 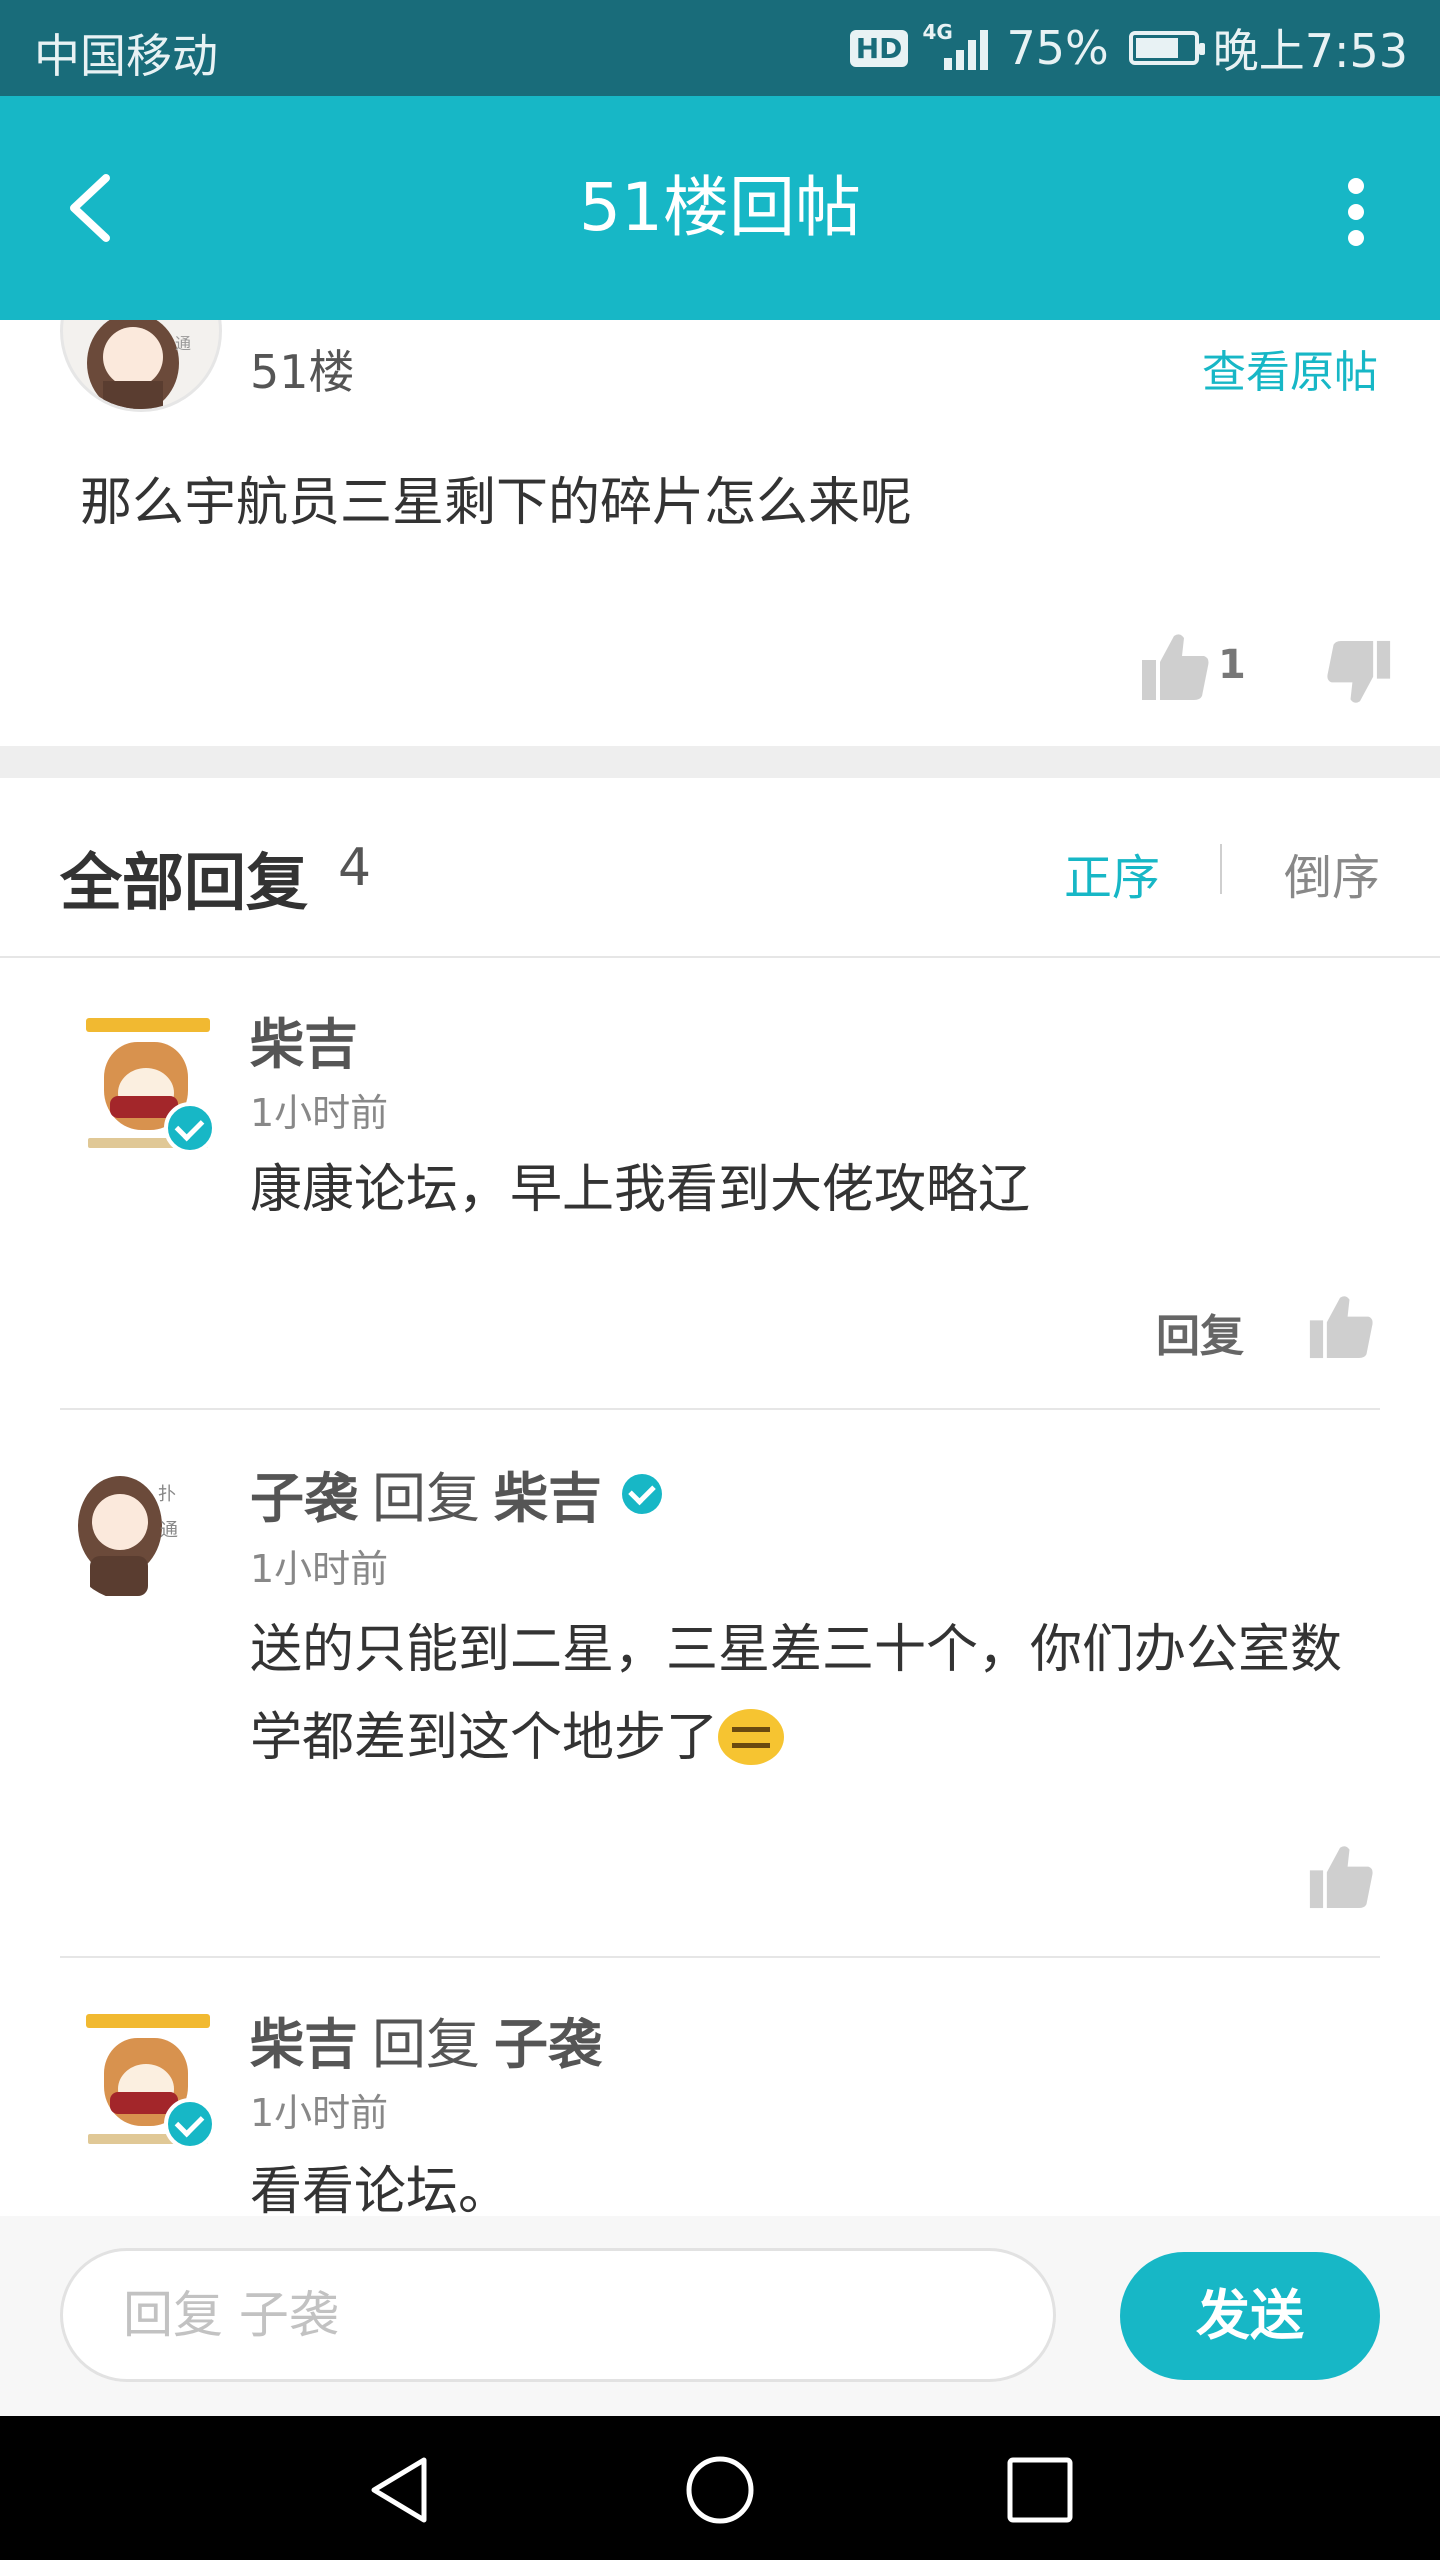 I want to click on sort-divider, so click(x=1221, y=869).